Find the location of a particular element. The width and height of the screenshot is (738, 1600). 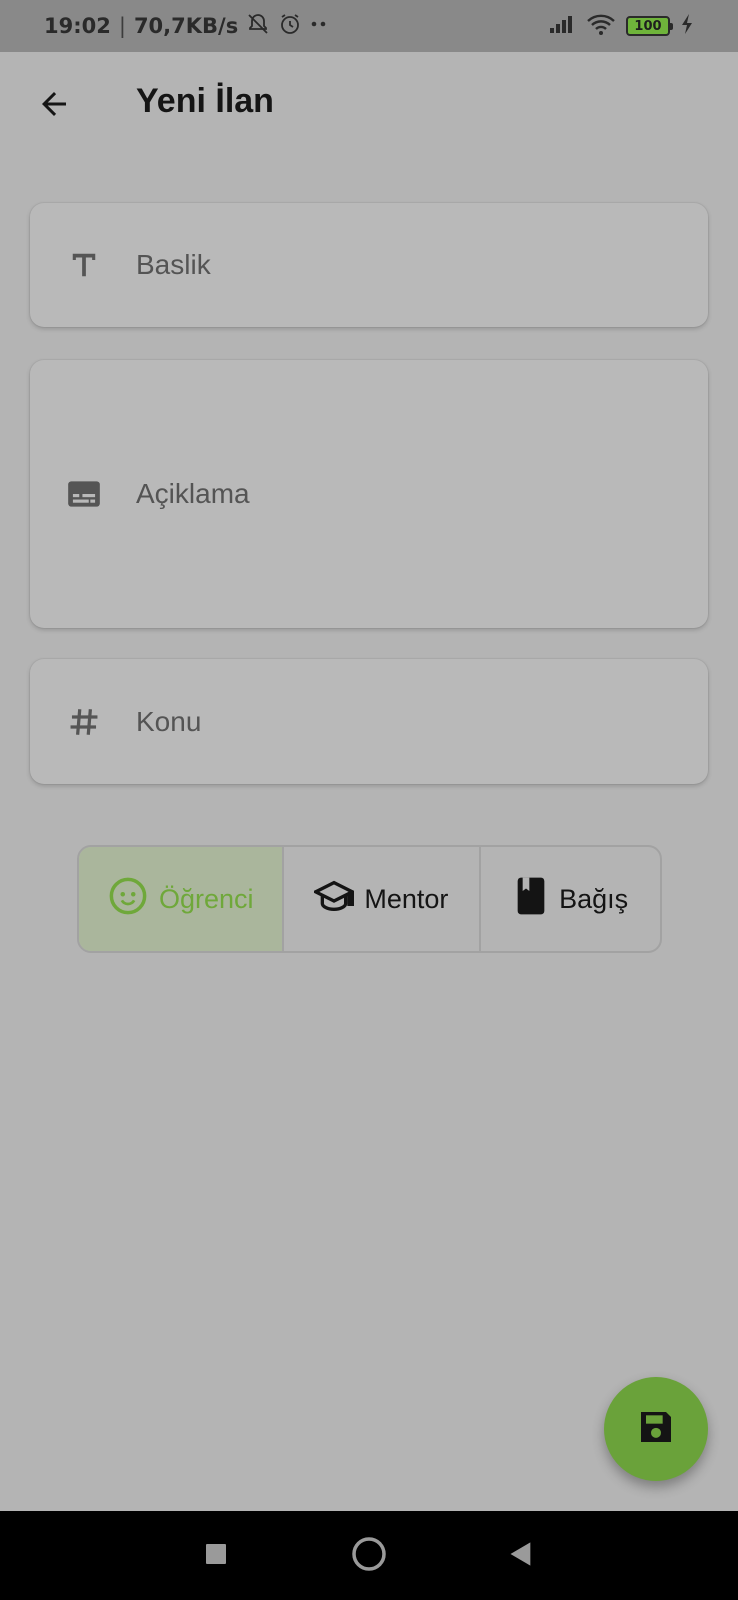

status-right: 100 is located at coordinates (621, 26).